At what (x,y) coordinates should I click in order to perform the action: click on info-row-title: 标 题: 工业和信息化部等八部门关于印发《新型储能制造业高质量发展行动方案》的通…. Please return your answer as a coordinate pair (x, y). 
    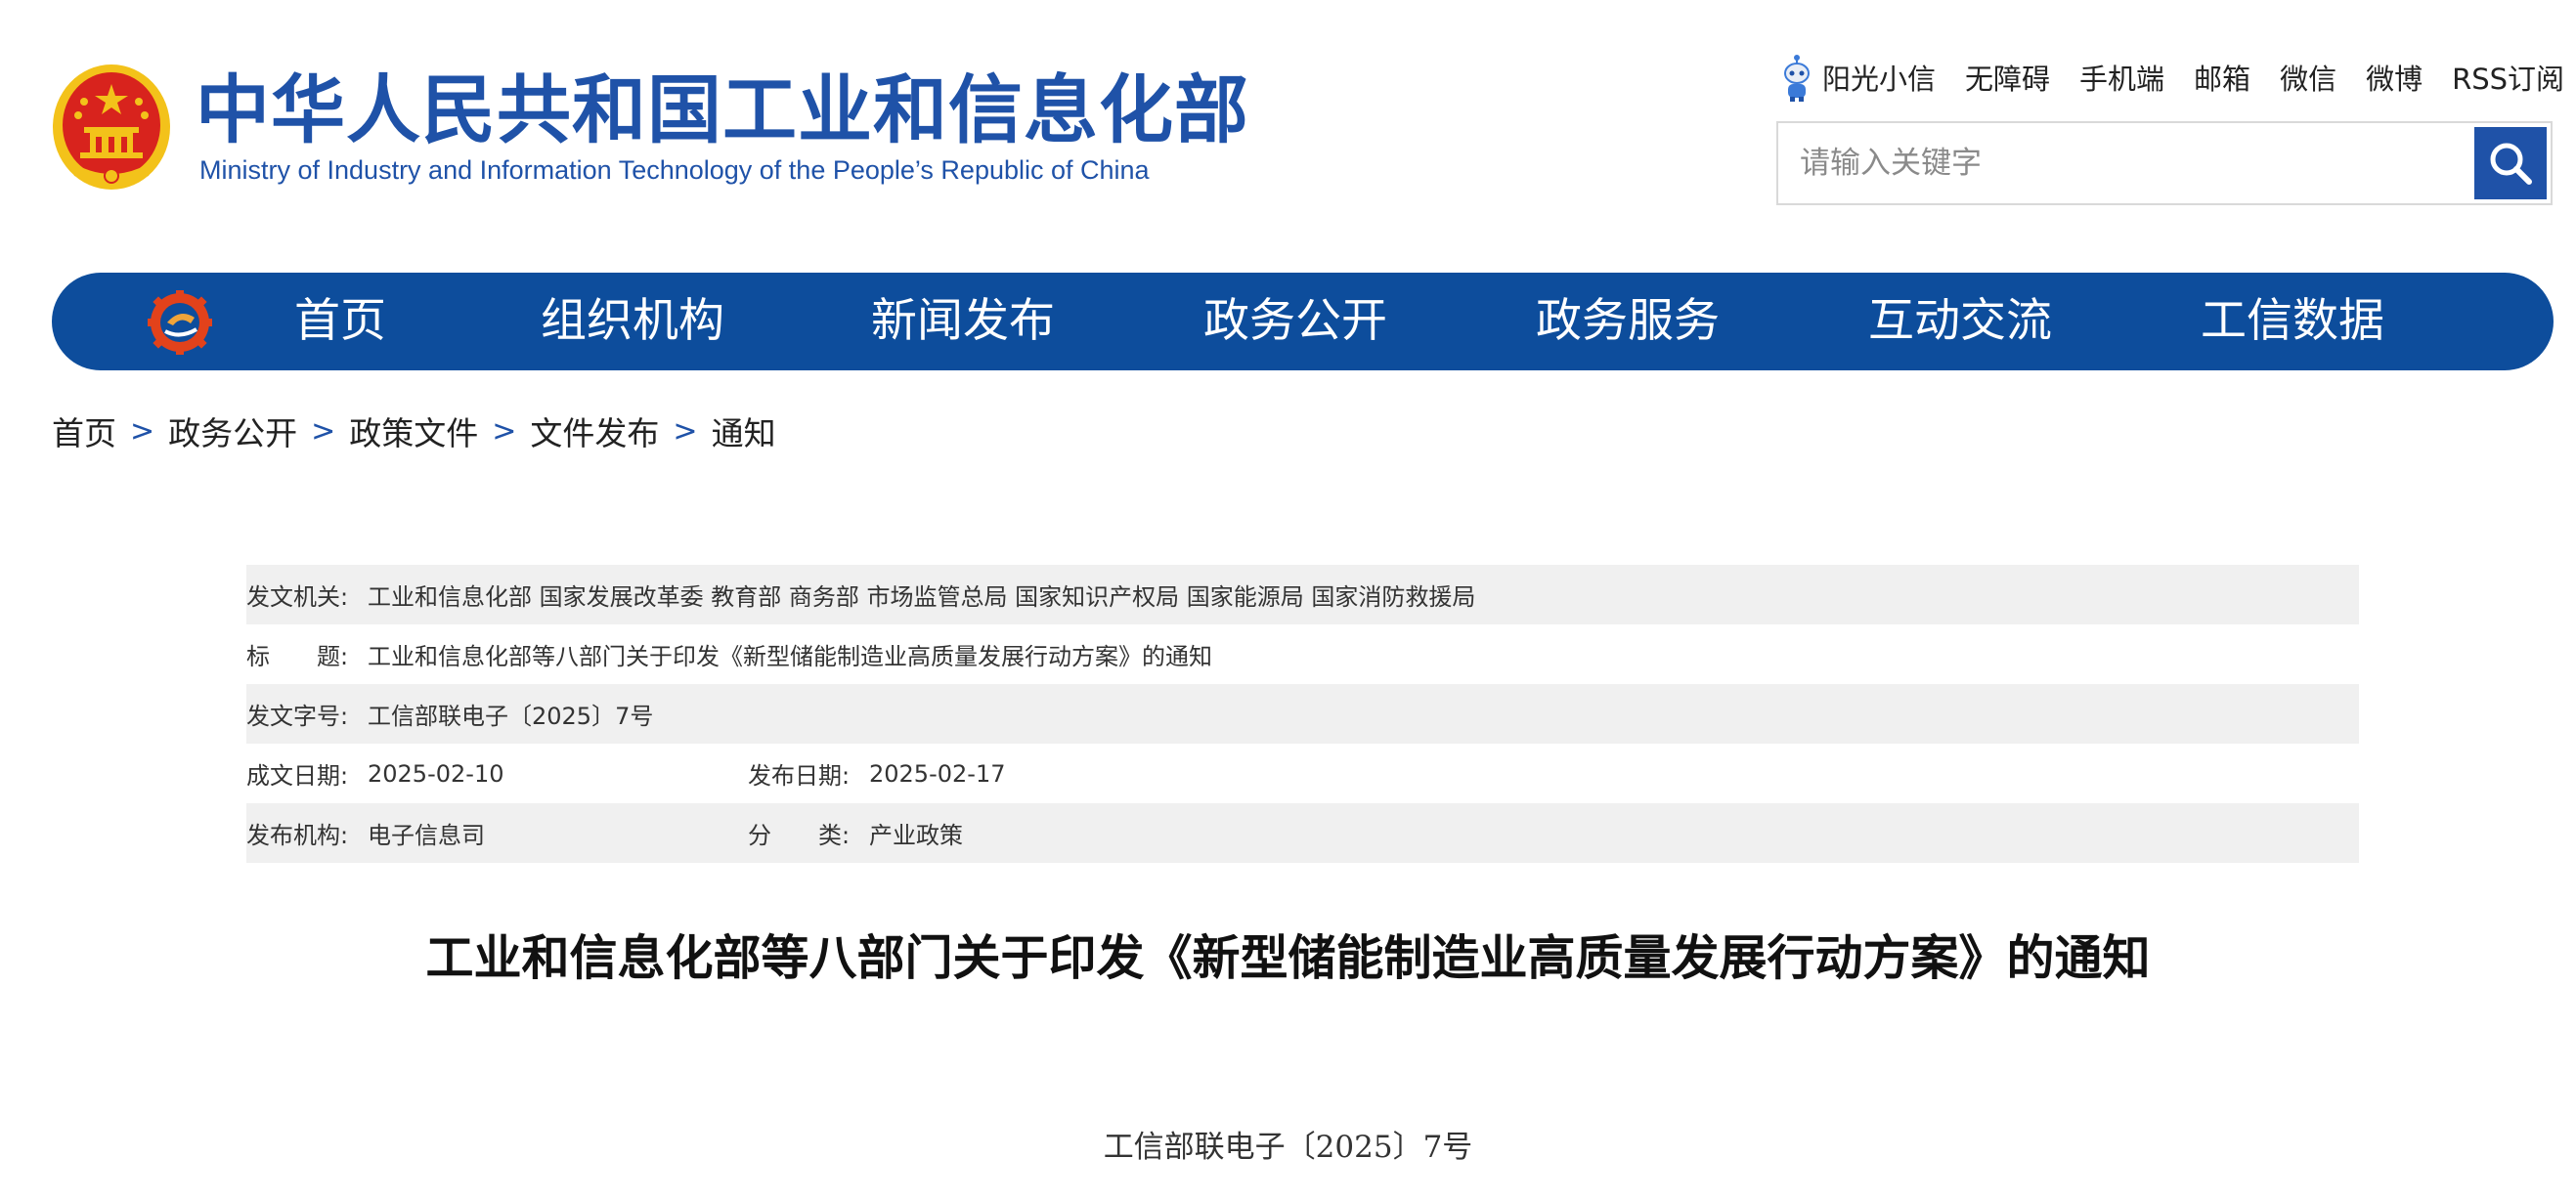
    Looking at the image, I should click on (1302, 654).